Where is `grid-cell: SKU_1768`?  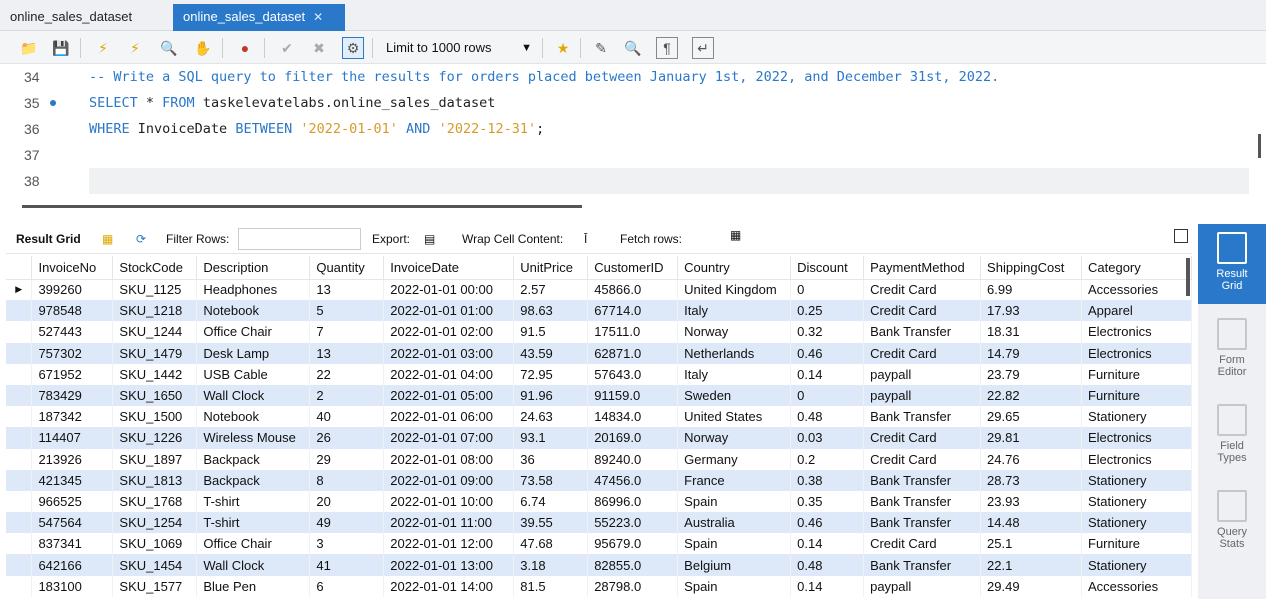 grid-cell: SKU_1768 is located at coordinates (155, 501).